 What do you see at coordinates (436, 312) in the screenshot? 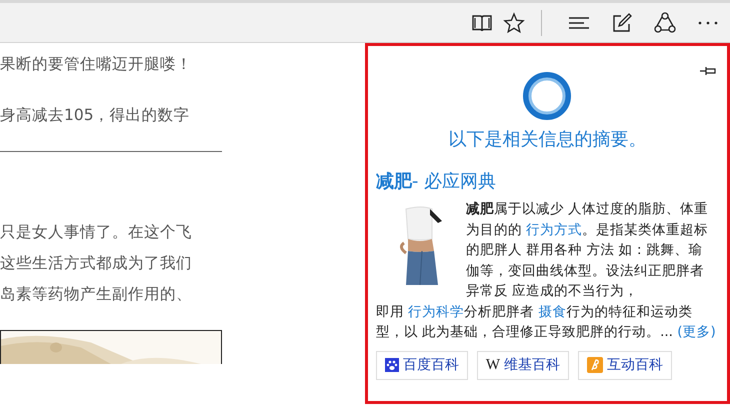
I see `summary-link: 行为科学` at bounding box center [436, 312].